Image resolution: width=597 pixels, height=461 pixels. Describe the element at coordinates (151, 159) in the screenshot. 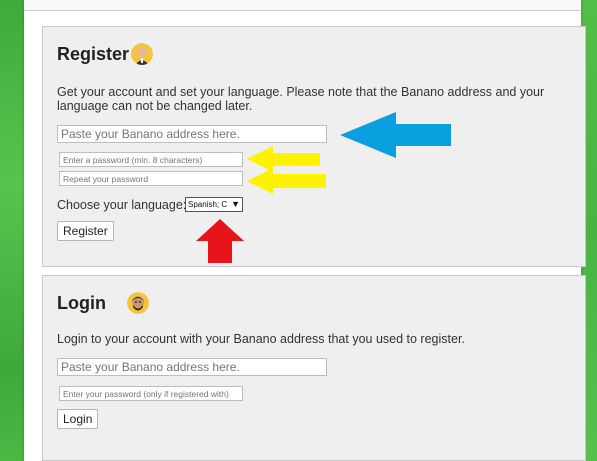

I see `register-password-input` at that location.